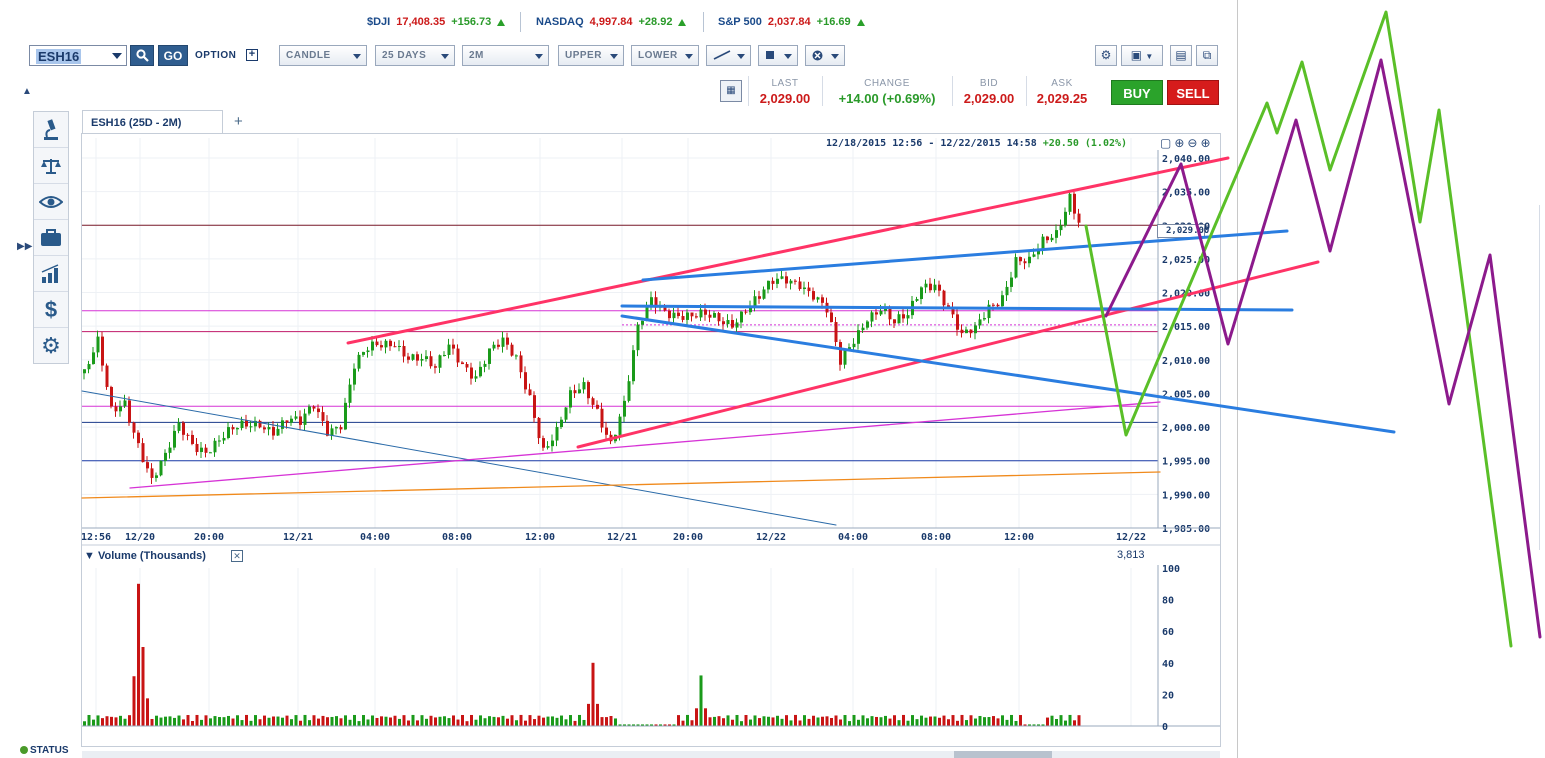 The image size is (1545, 758). Describe the element at coordinates (1165, 727) in the screenshot. I see `volume-tick-label: 0` at that location.